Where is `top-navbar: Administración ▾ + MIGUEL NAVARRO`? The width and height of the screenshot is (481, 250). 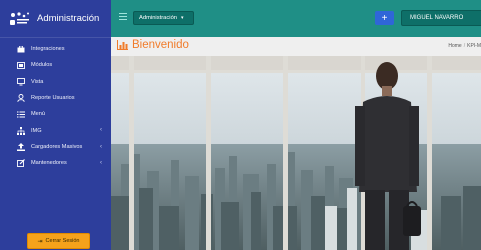
top-navbar: Administración ▾ + MIGUEL NAVARRO is located at coordinates (296, 18).